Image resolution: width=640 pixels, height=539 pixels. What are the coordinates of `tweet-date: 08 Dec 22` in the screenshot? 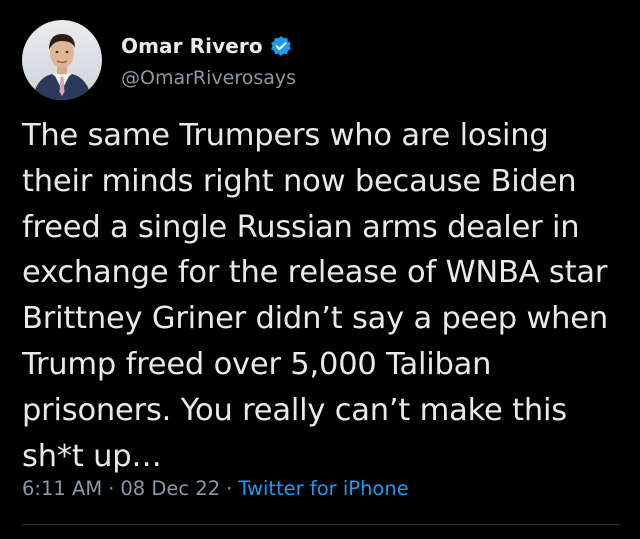 It's located at (170, 488).